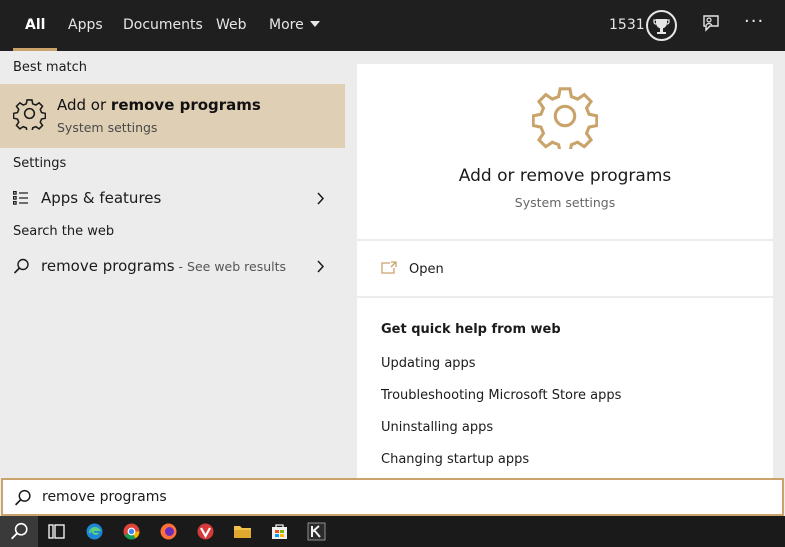 The image size is (785, 547). I want to click on preview-subtitle: System settings, so click(565, 202).